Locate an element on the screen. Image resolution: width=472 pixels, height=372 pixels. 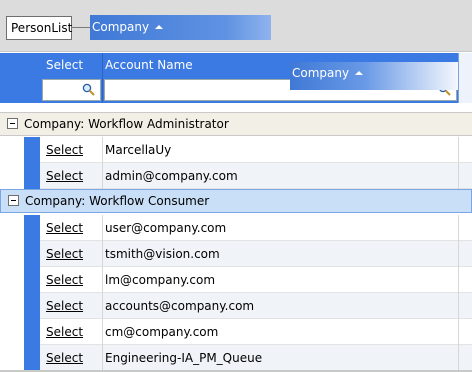
account-name-cell: admin@company.com is located at coordinates (171, 176).